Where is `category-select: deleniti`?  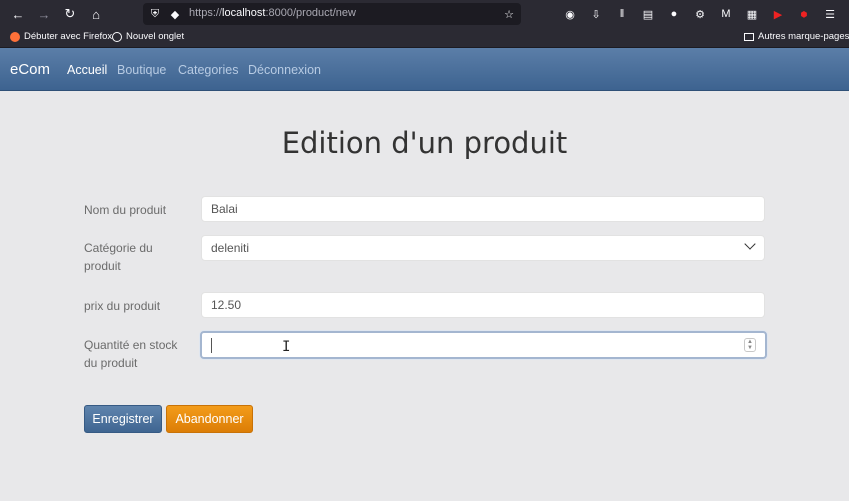 category-select: deleniti is located at coordinates (483, 248).